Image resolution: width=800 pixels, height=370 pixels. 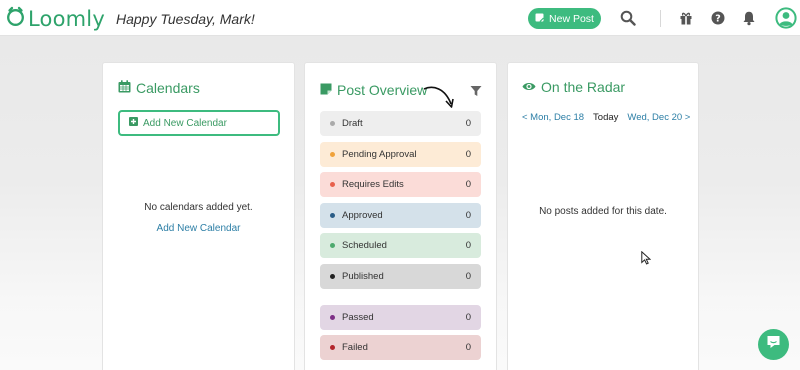 What do you see at coordinates (355, 347) in the screenshot?
I see `status-label: Failed` at bounding box center [355, 347].